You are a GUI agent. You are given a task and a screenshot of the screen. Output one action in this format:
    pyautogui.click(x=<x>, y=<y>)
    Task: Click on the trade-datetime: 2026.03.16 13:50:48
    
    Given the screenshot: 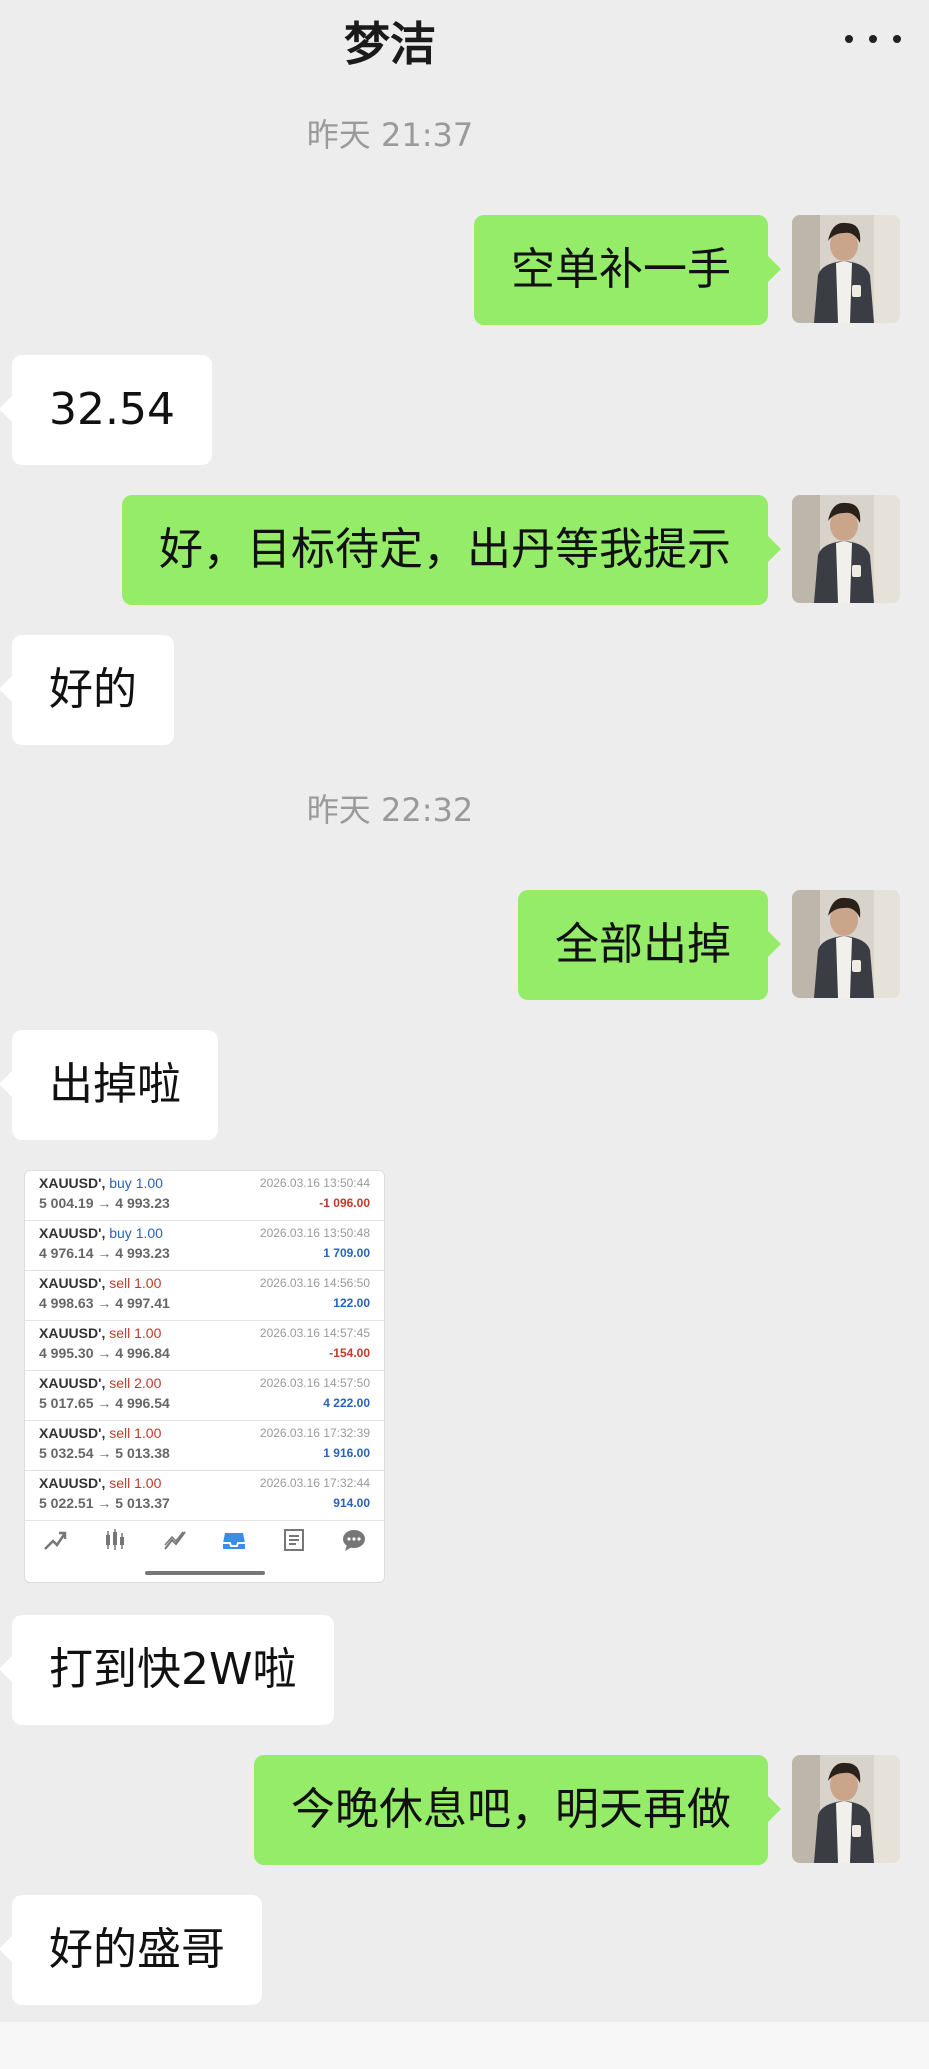 What is the action you would take?
    pyautogui.click(x=314, y=1233)
    